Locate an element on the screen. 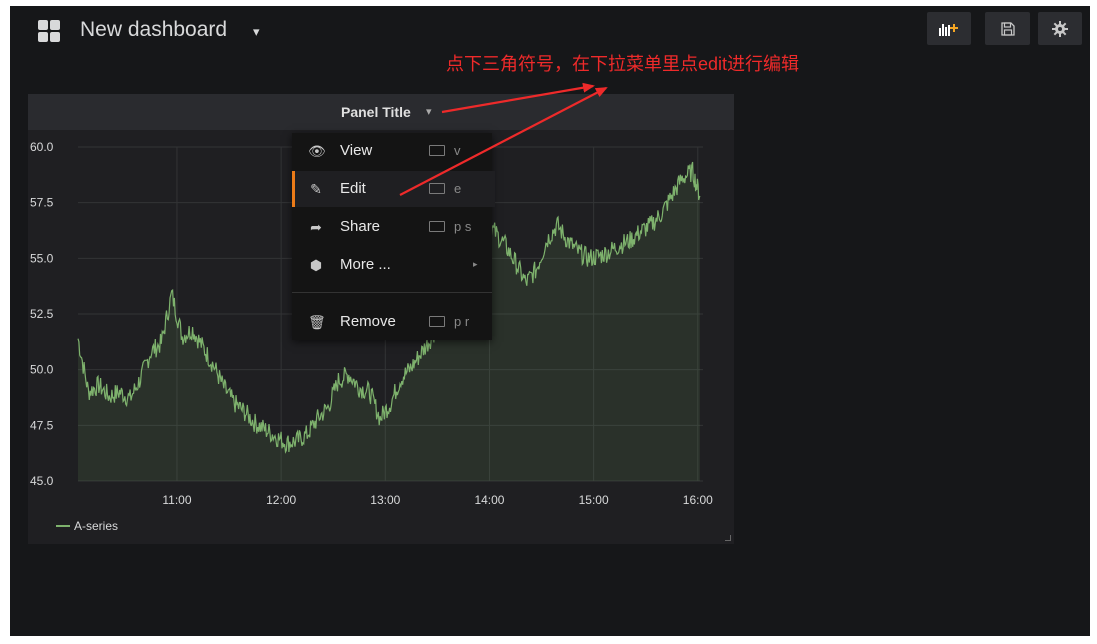 This screenshot has width=1097, height=644. y-tick-label: 55.0 is located at coordinates (42, 258).